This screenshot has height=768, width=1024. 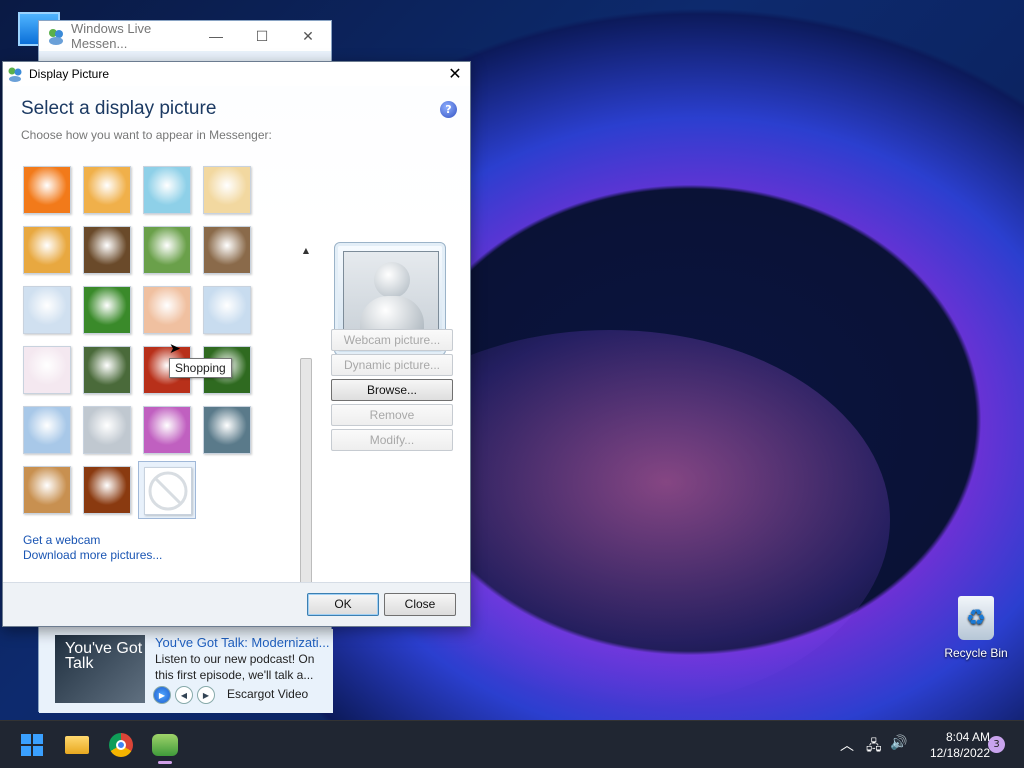 I want to click on messenger-taskbar-button, so click(x=165, y=745).